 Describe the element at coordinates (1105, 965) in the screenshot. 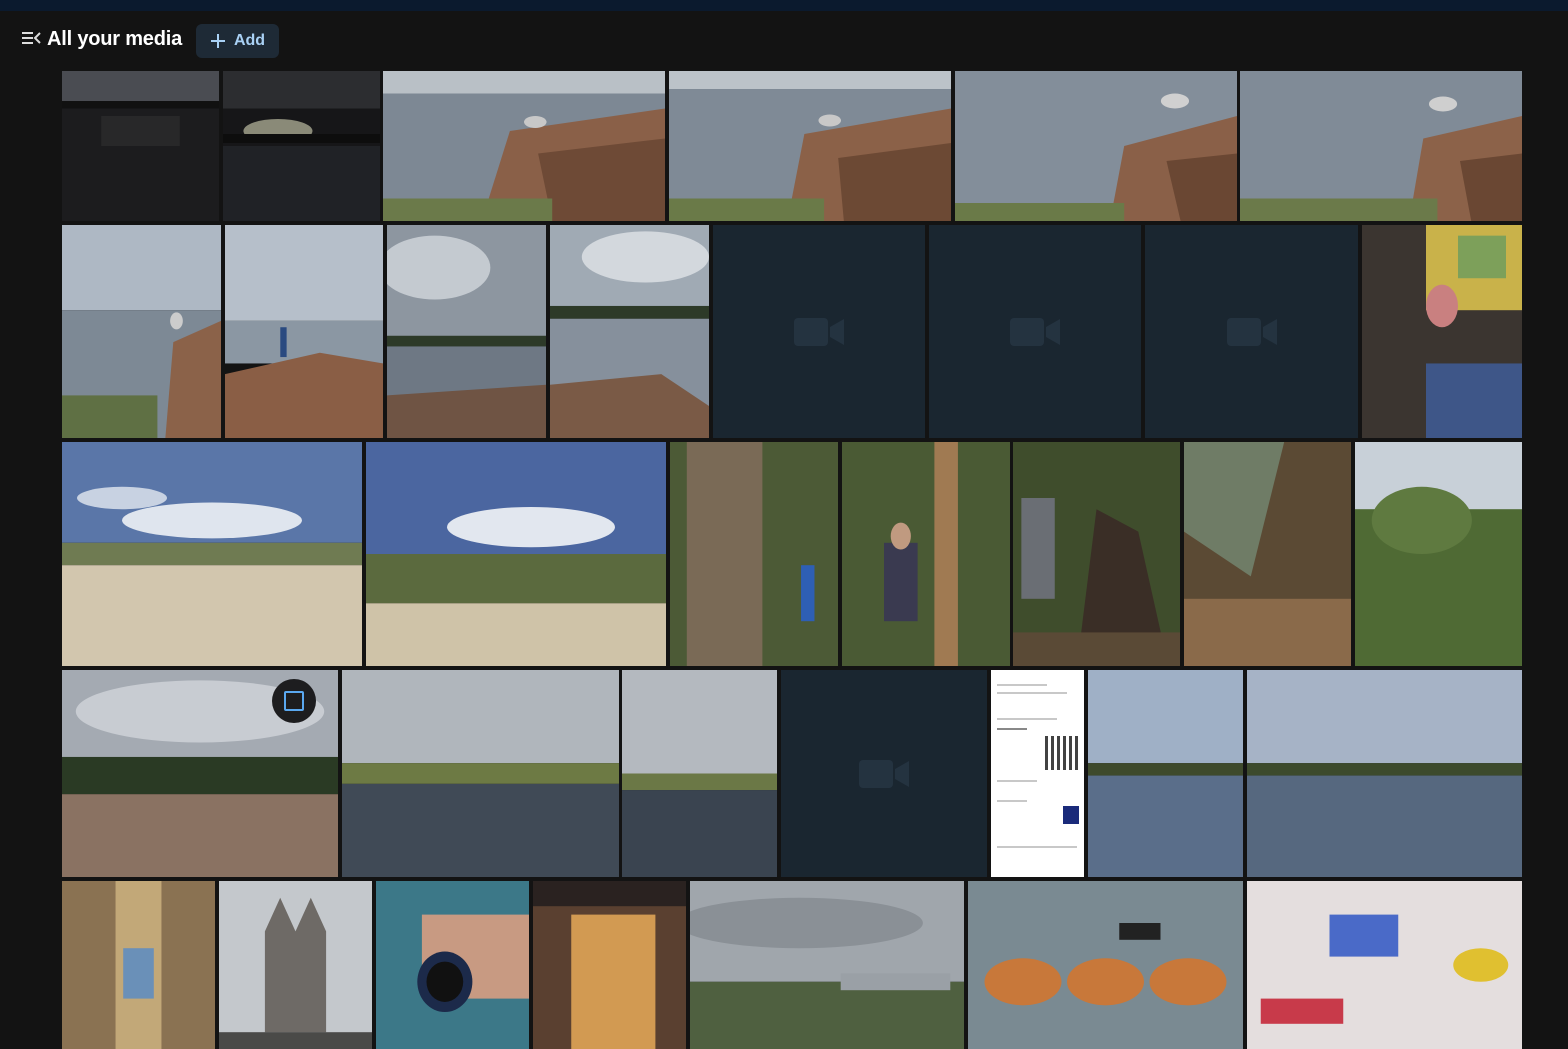

I see `media-thumbnail-mural-monkeys` at that location.